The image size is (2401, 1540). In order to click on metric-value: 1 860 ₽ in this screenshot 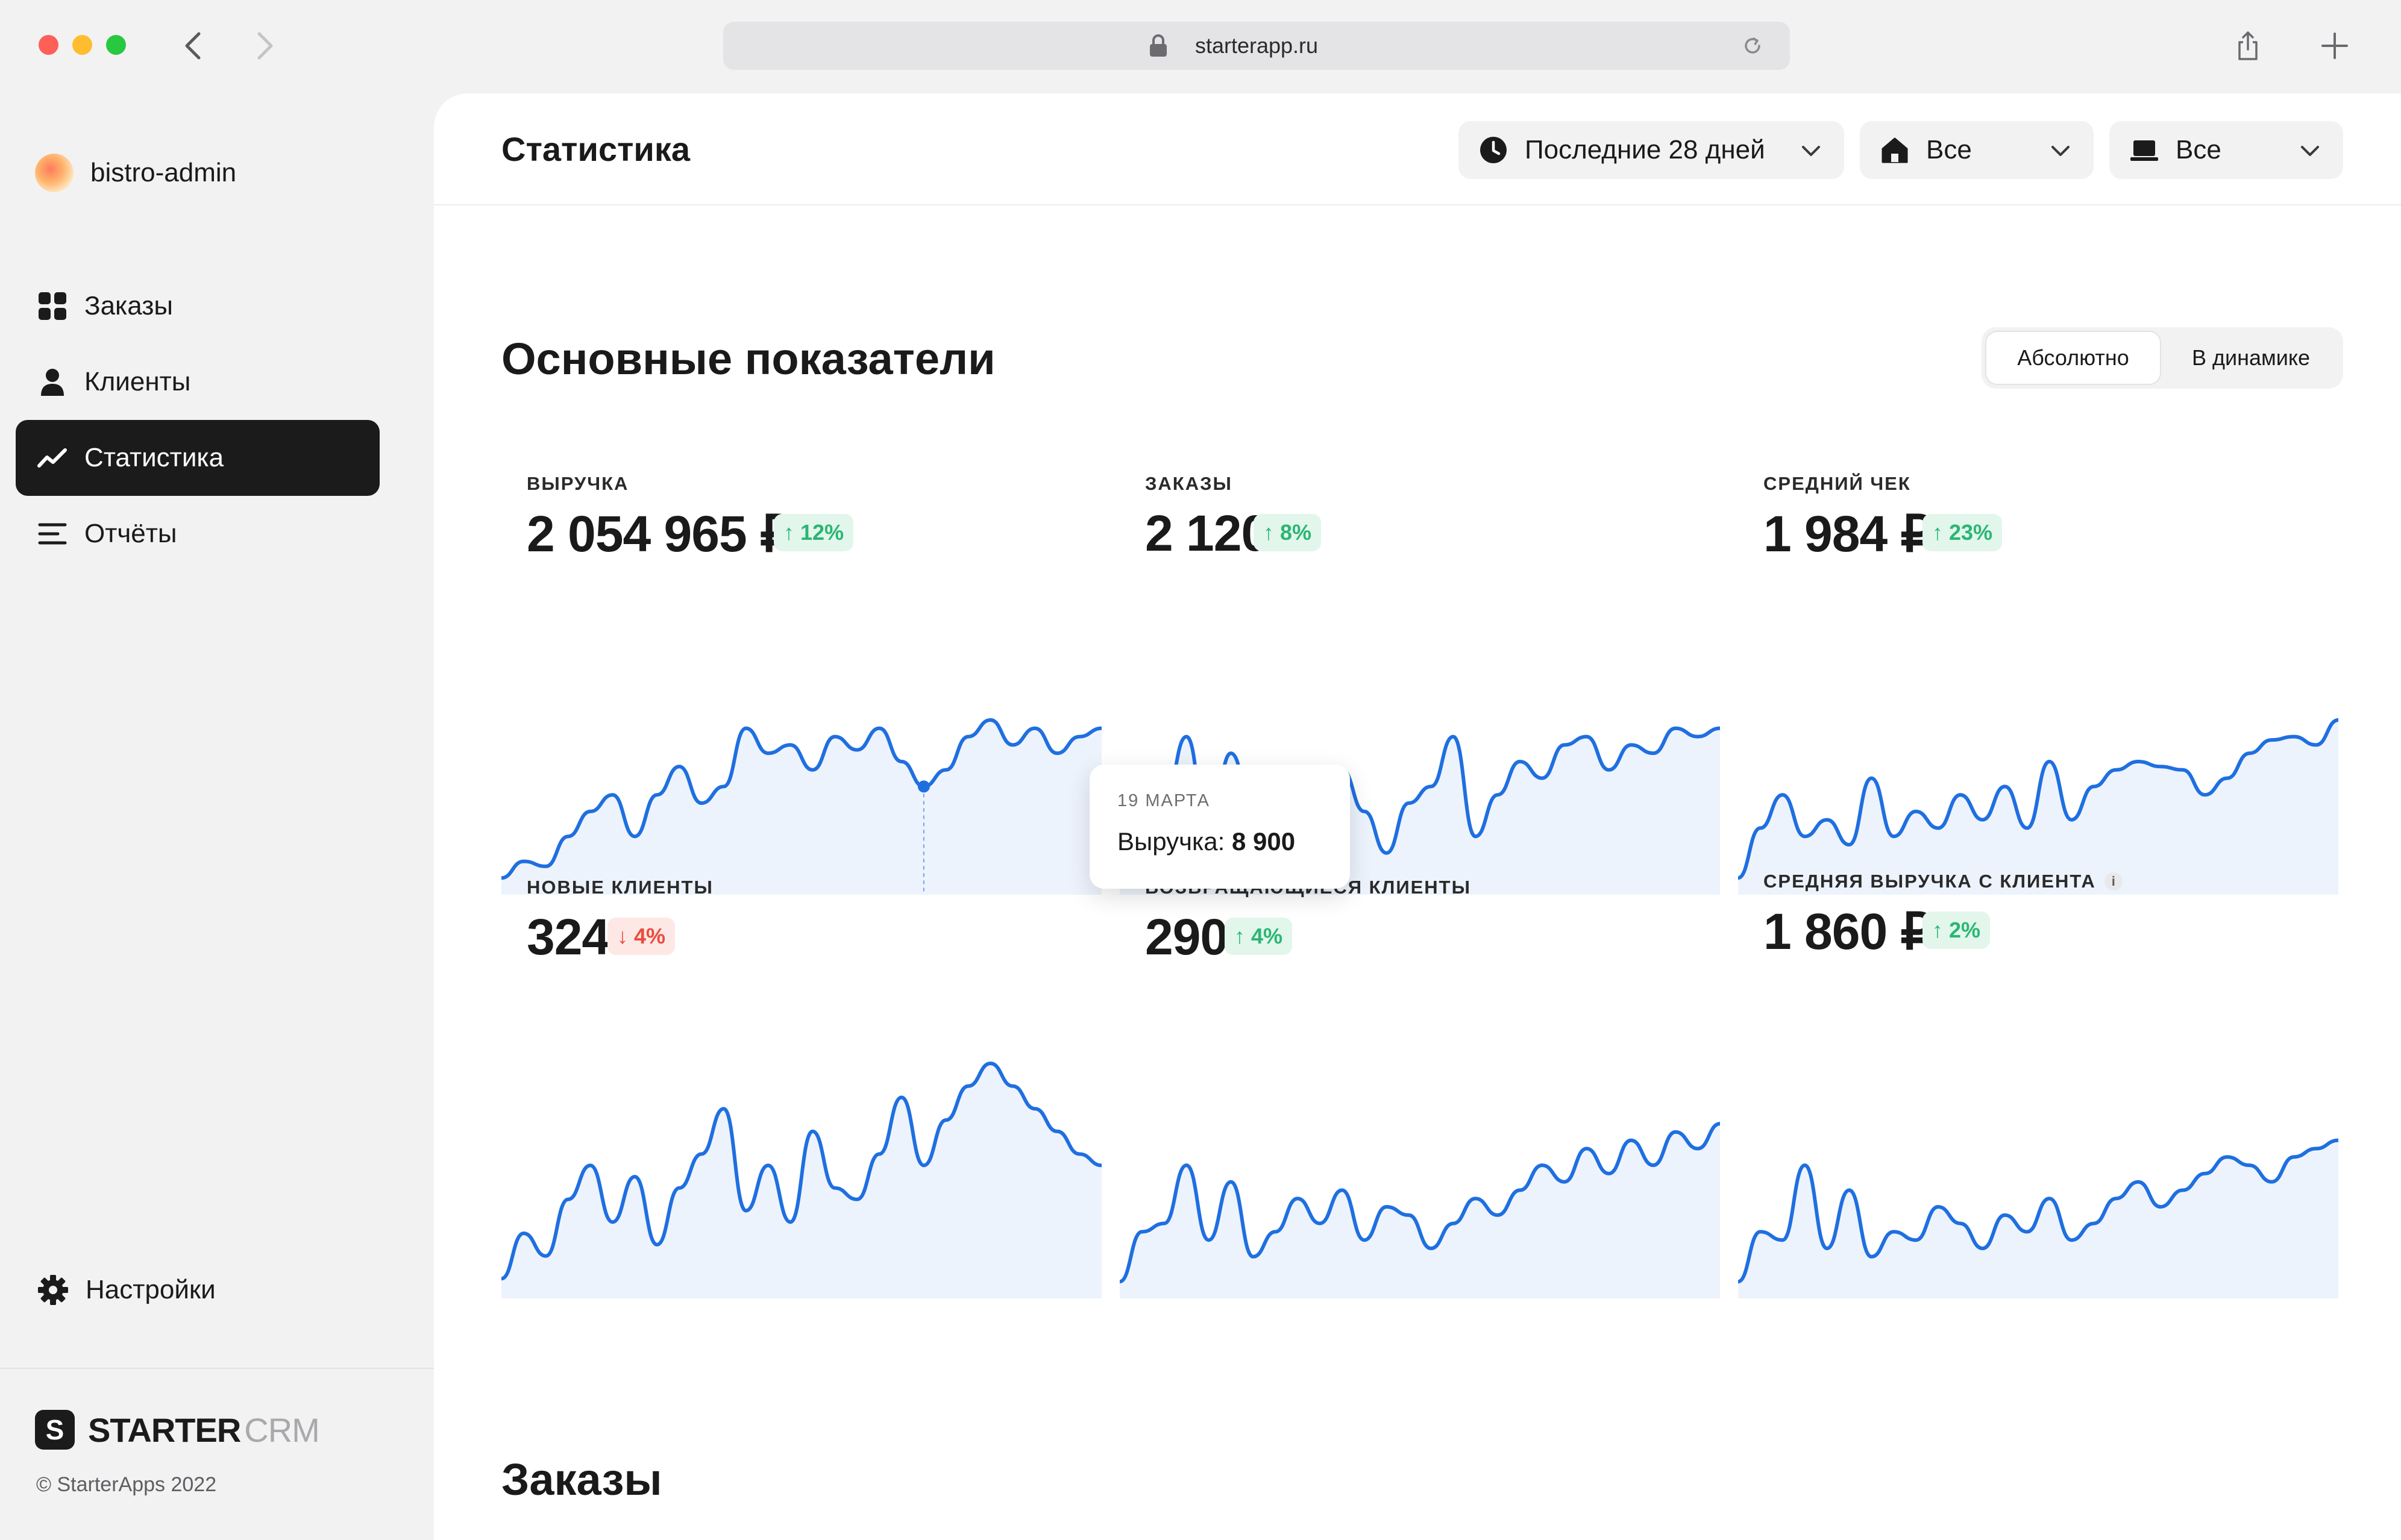, I will do `click(1848, 932)`.